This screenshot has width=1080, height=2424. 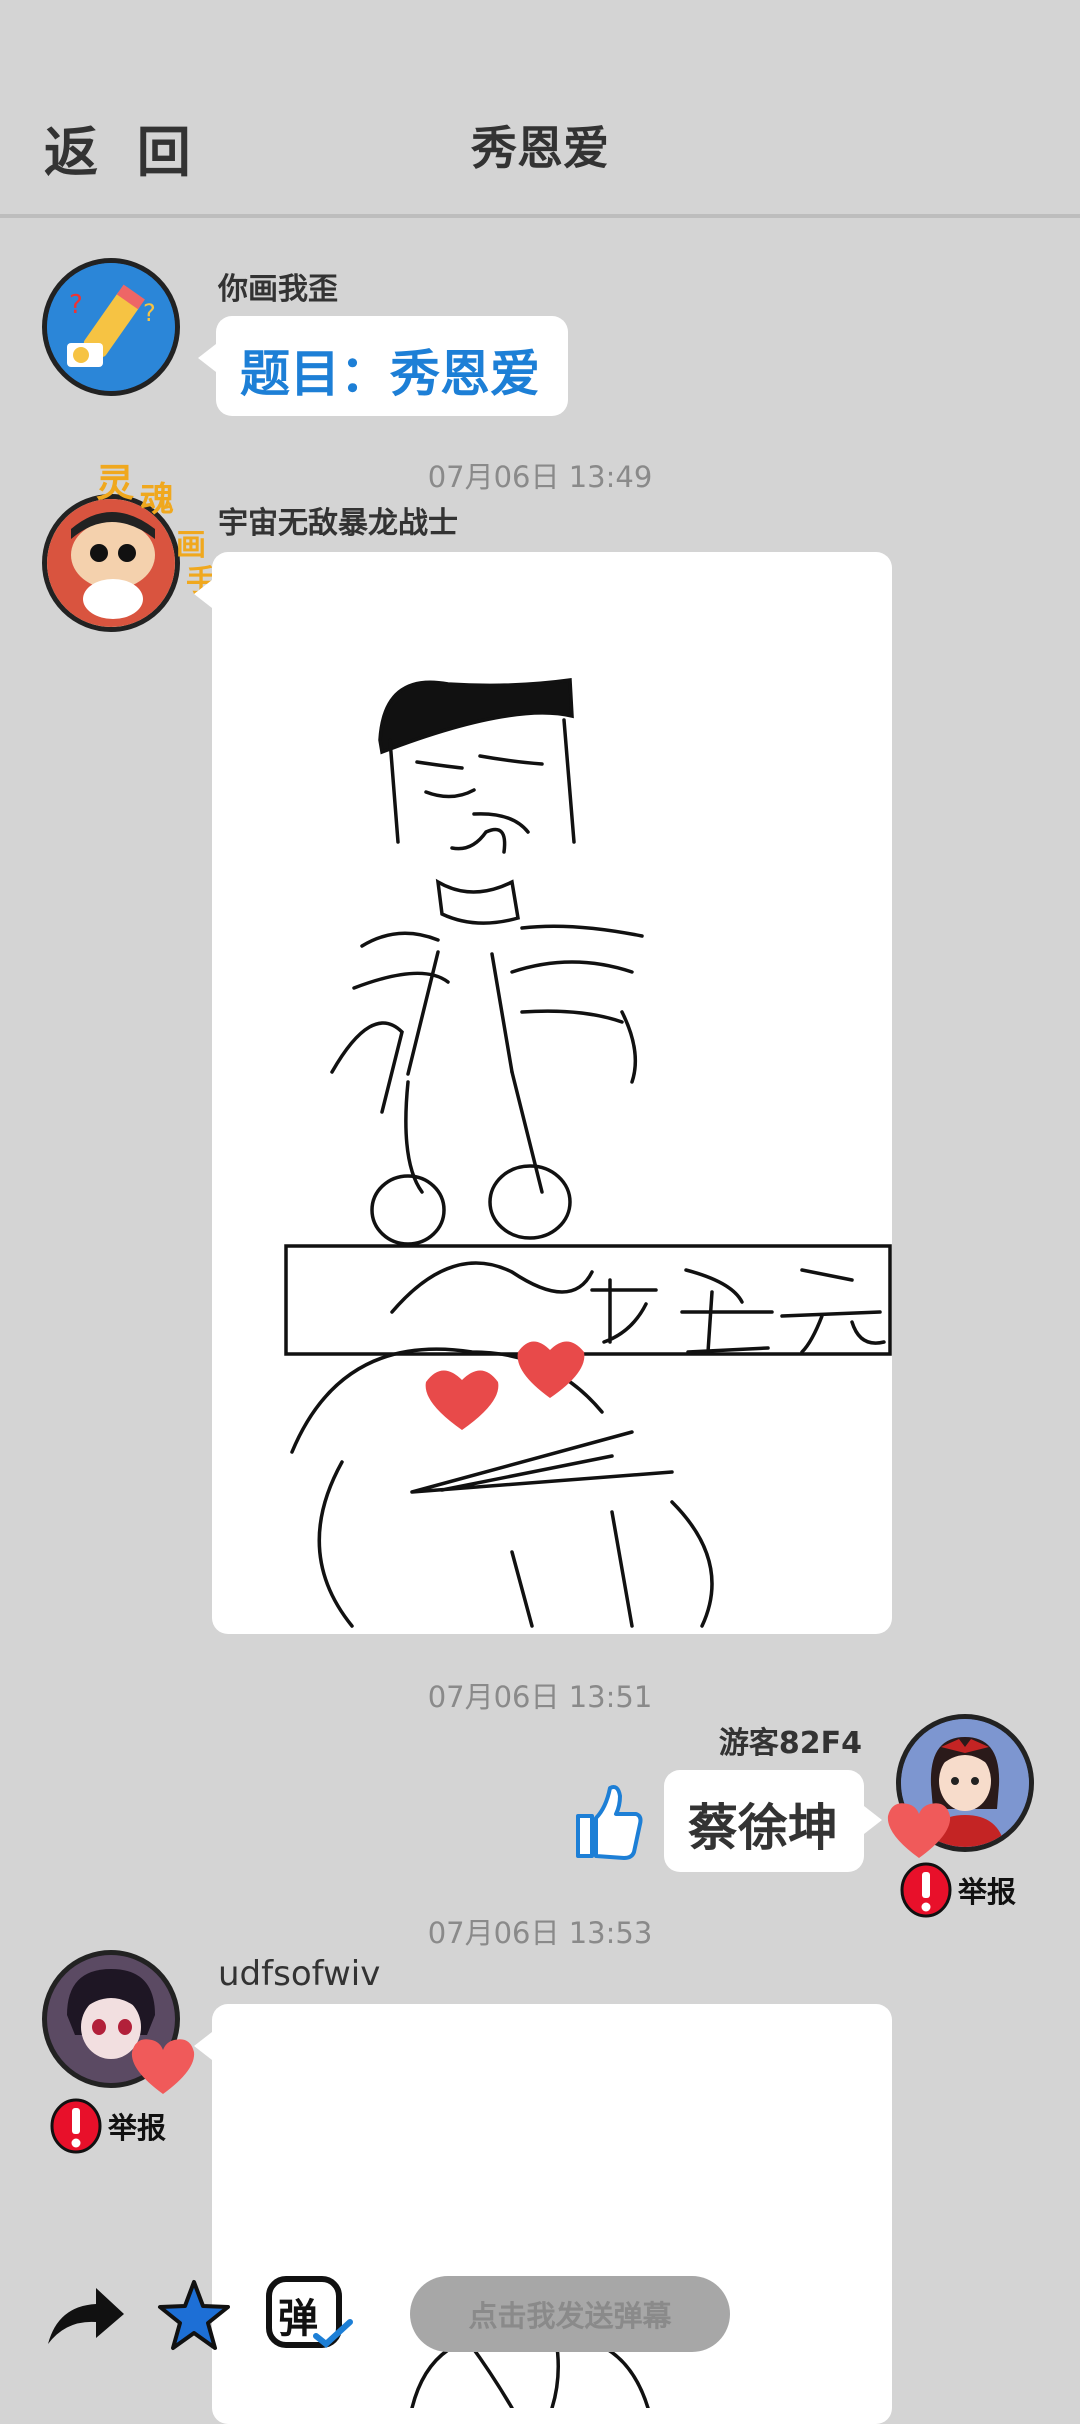 I want to click on username: 你画我歪, so click(x=278, y=289).